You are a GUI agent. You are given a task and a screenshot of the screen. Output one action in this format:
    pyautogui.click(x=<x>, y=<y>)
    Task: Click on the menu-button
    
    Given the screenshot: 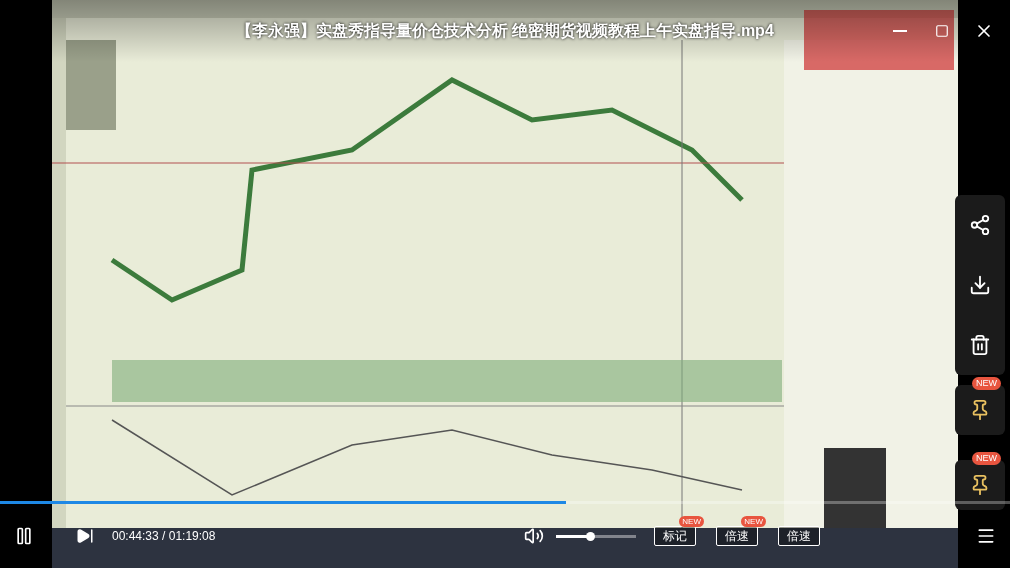 What is the action you would take?
    pyautogui.click(x=986, y=536)
    